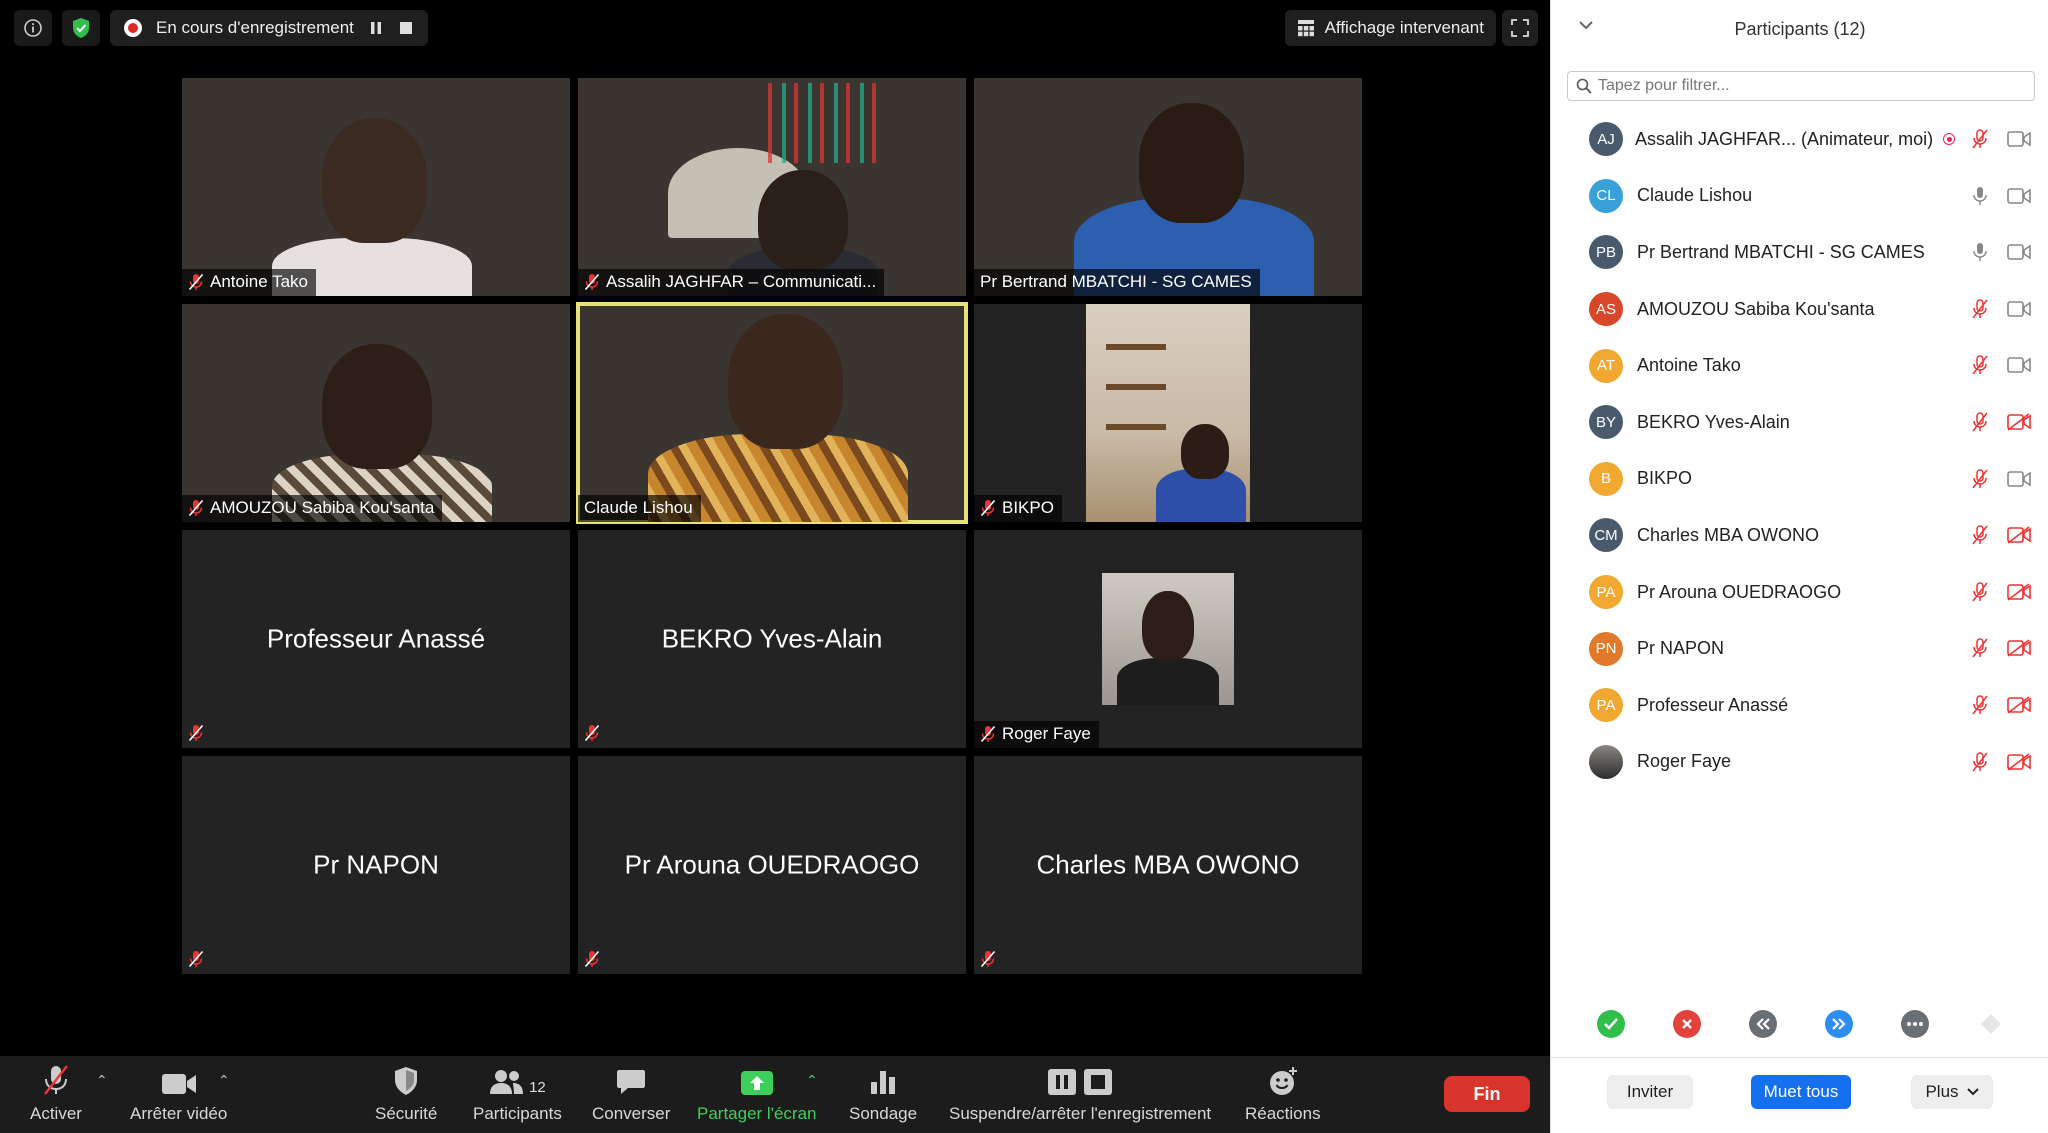 This screenshot has height=1133, width=2048. Describe the element at coordinates (812, 1080) in the screenshot. I see `share-options-caret: ⌃` at that location.